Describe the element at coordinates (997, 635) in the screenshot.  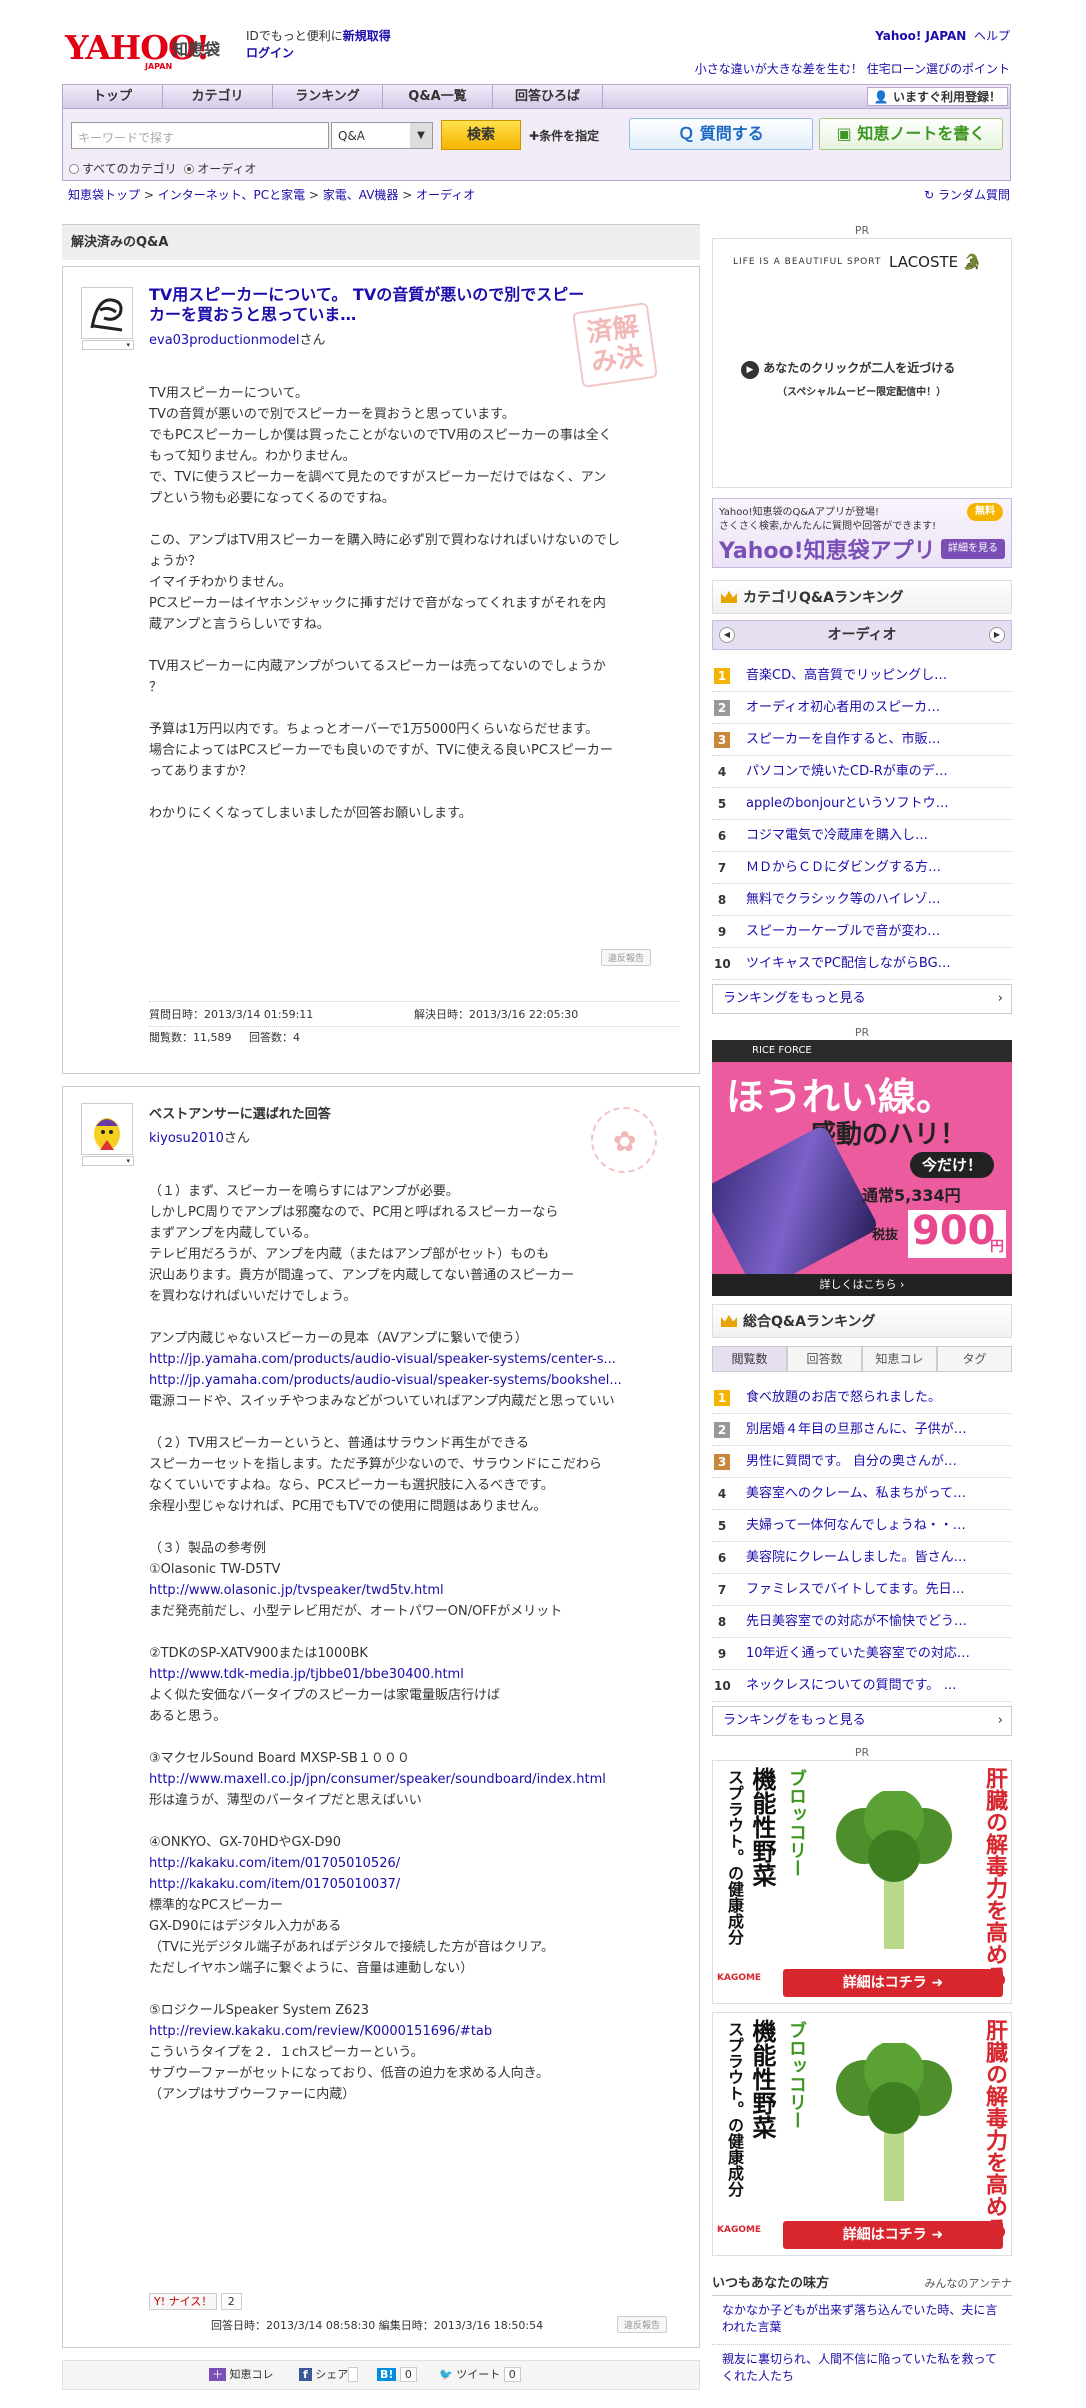
I see `next-arrow-icon: ▶` at that location.